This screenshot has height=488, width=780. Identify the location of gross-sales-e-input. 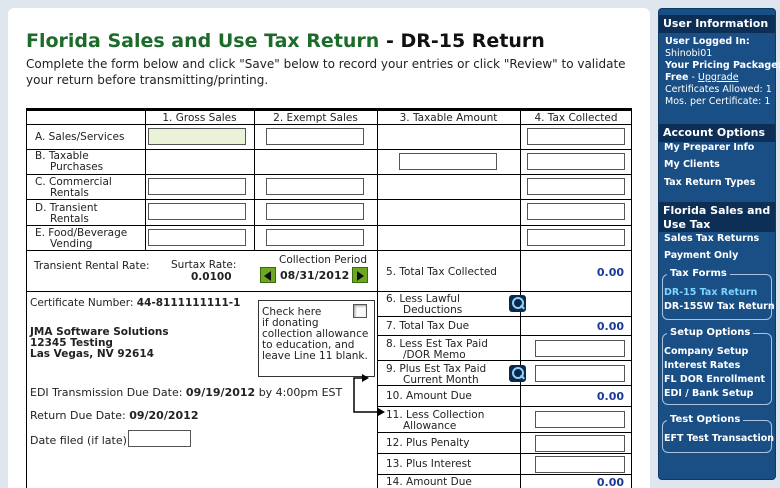
(197, 237).